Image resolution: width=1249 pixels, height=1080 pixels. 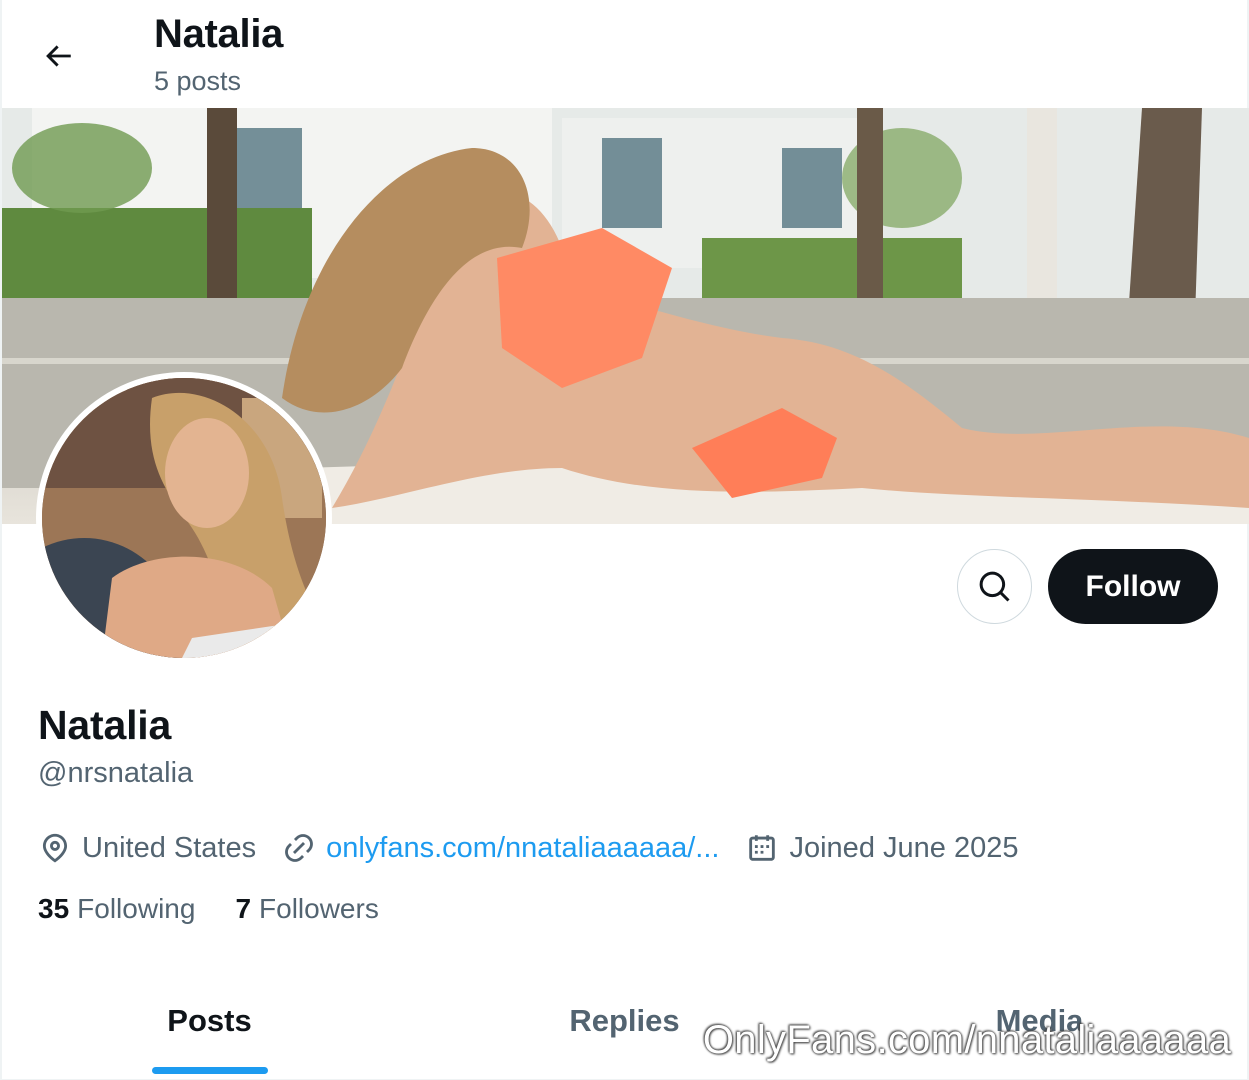 I want to click on header-title: Natalia, so click(x=219, y=34).